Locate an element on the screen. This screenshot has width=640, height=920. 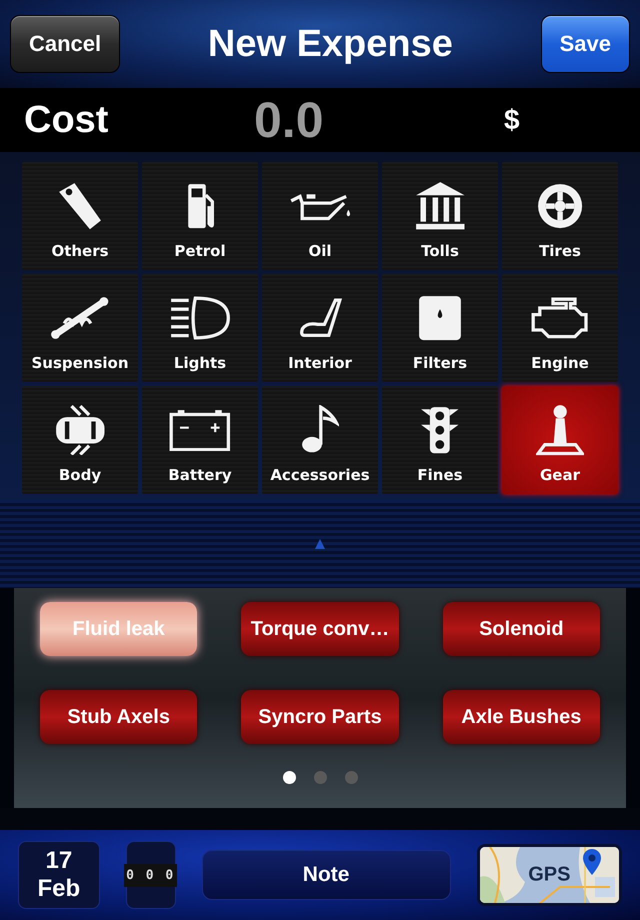
cancel-button: Cancel is located at coordinates (65, 44).